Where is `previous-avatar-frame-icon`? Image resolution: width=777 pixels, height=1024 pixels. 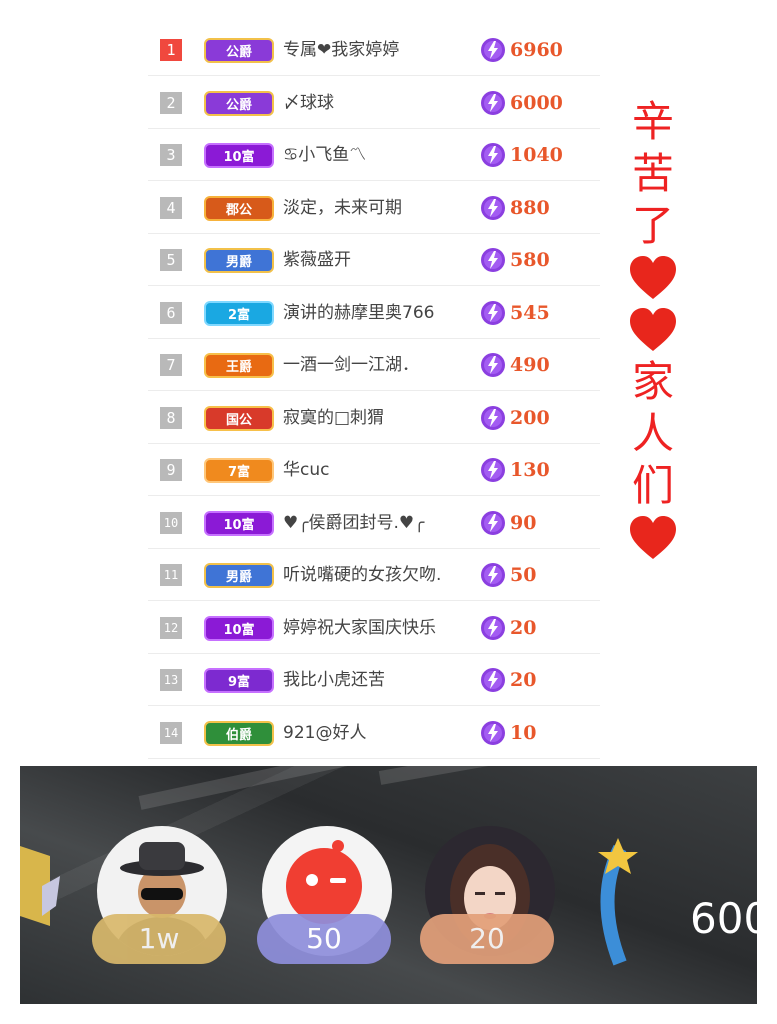
previous-avatar-frame-icon is located at coordinates (40, 881).